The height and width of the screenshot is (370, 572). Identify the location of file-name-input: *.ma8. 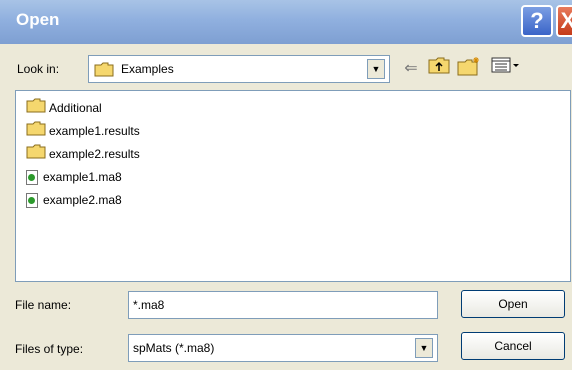
(283, 305).